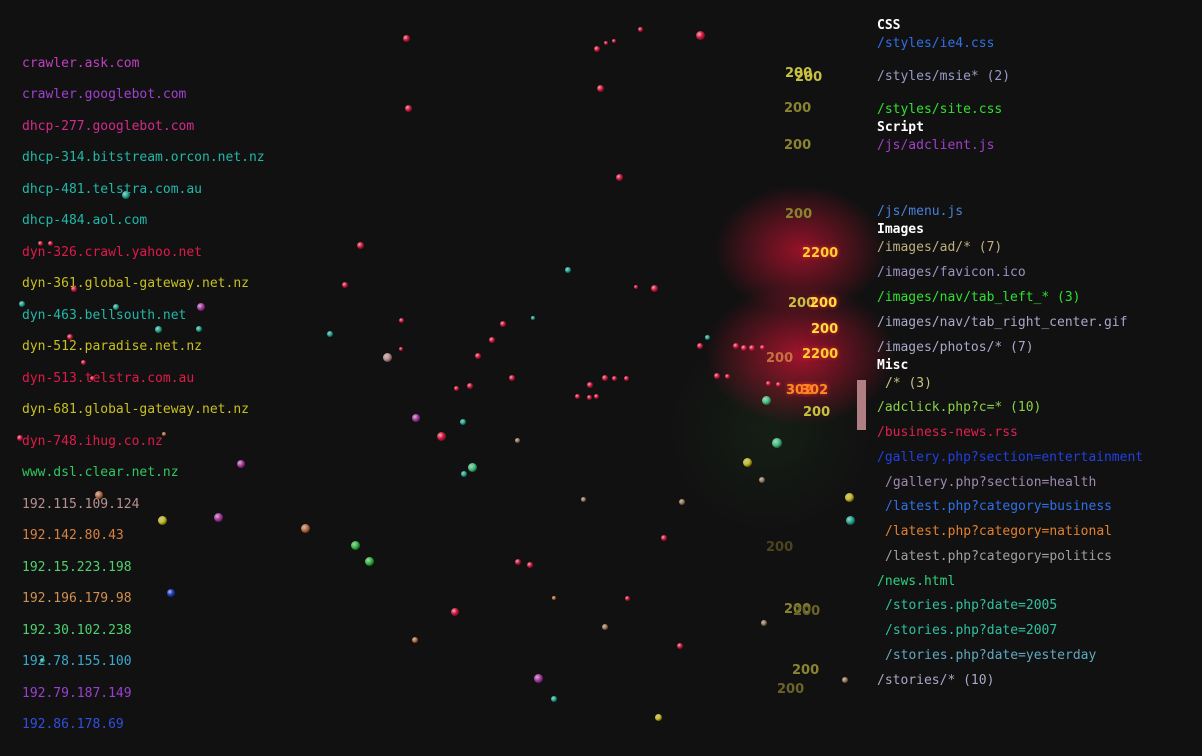 The height and width of the screenshot is (756, 1202). What do you see at coordinates (940, 109) in the screenshot?
I see `path-label: /styles/site.css` at bounding box center [940, 109].